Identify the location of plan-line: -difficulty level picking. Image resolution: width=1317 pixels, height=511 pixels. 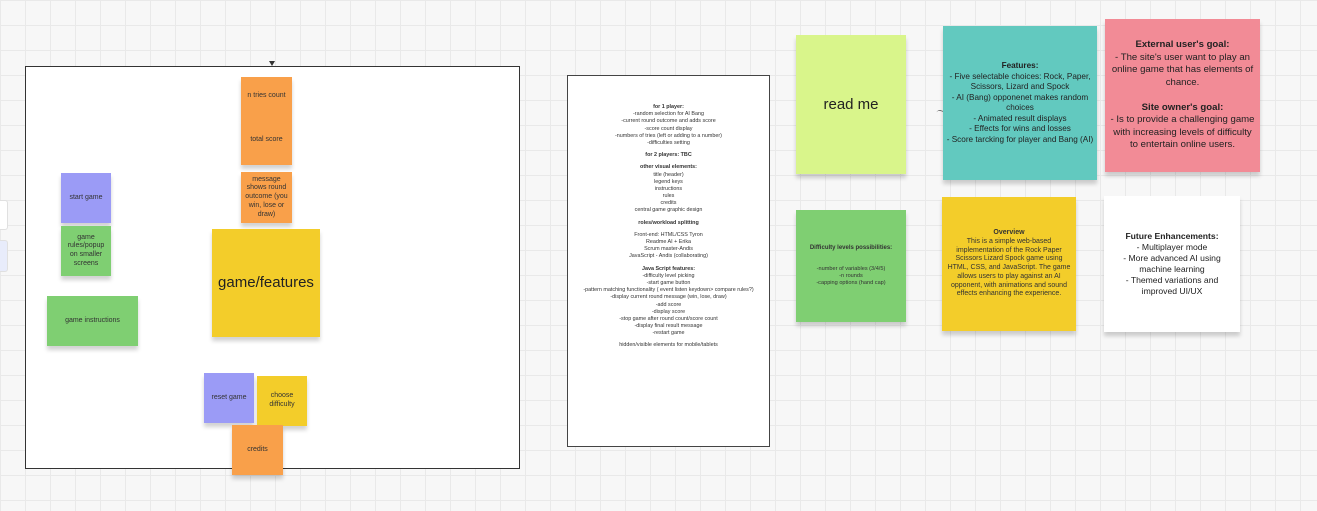
(668, 275).